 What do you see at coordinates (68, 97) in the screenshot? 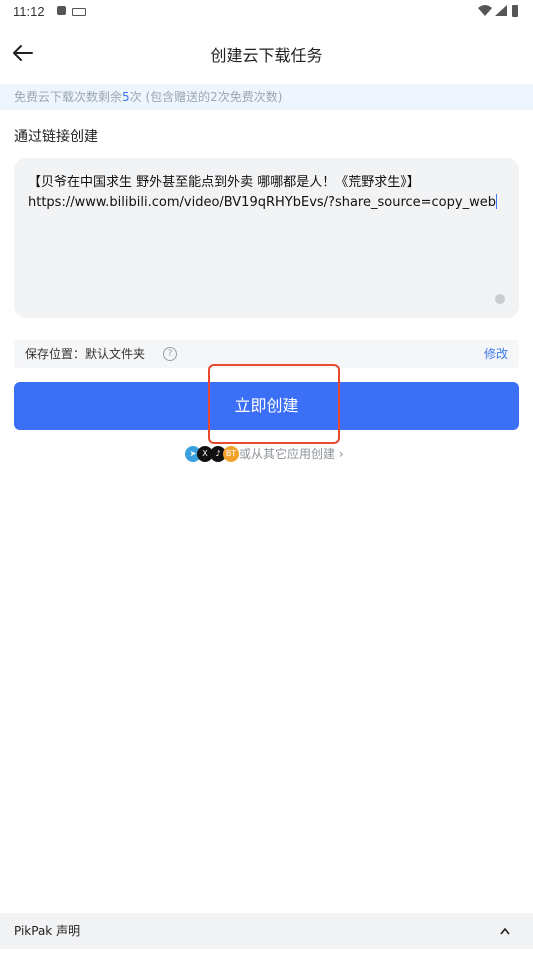
I see `quota-prefix: 免费云下载次数剩余` at bounding box center [68, 97].